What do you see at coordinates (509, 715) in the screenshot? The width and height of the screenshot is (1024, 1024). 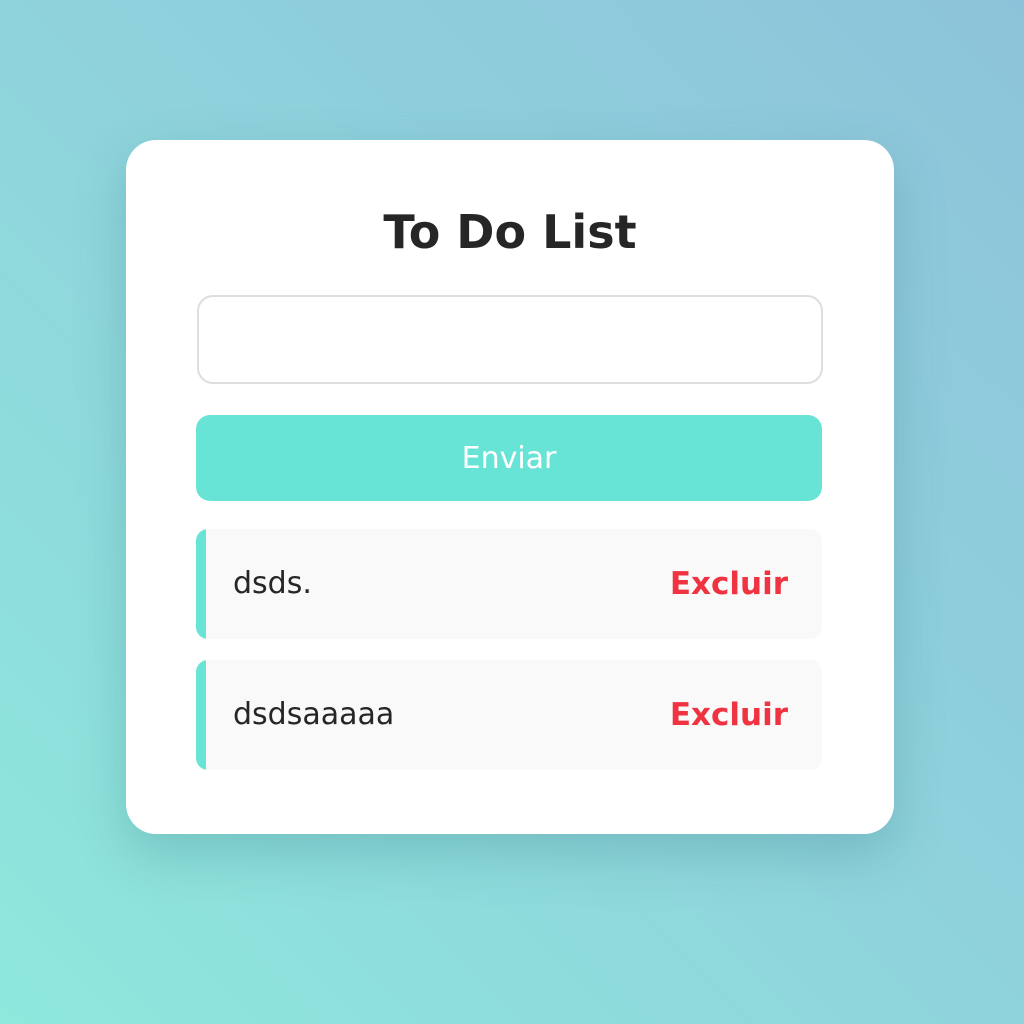 I see `task-item: dsdsaaaaa Excluir` at bounding box center [509, 715].